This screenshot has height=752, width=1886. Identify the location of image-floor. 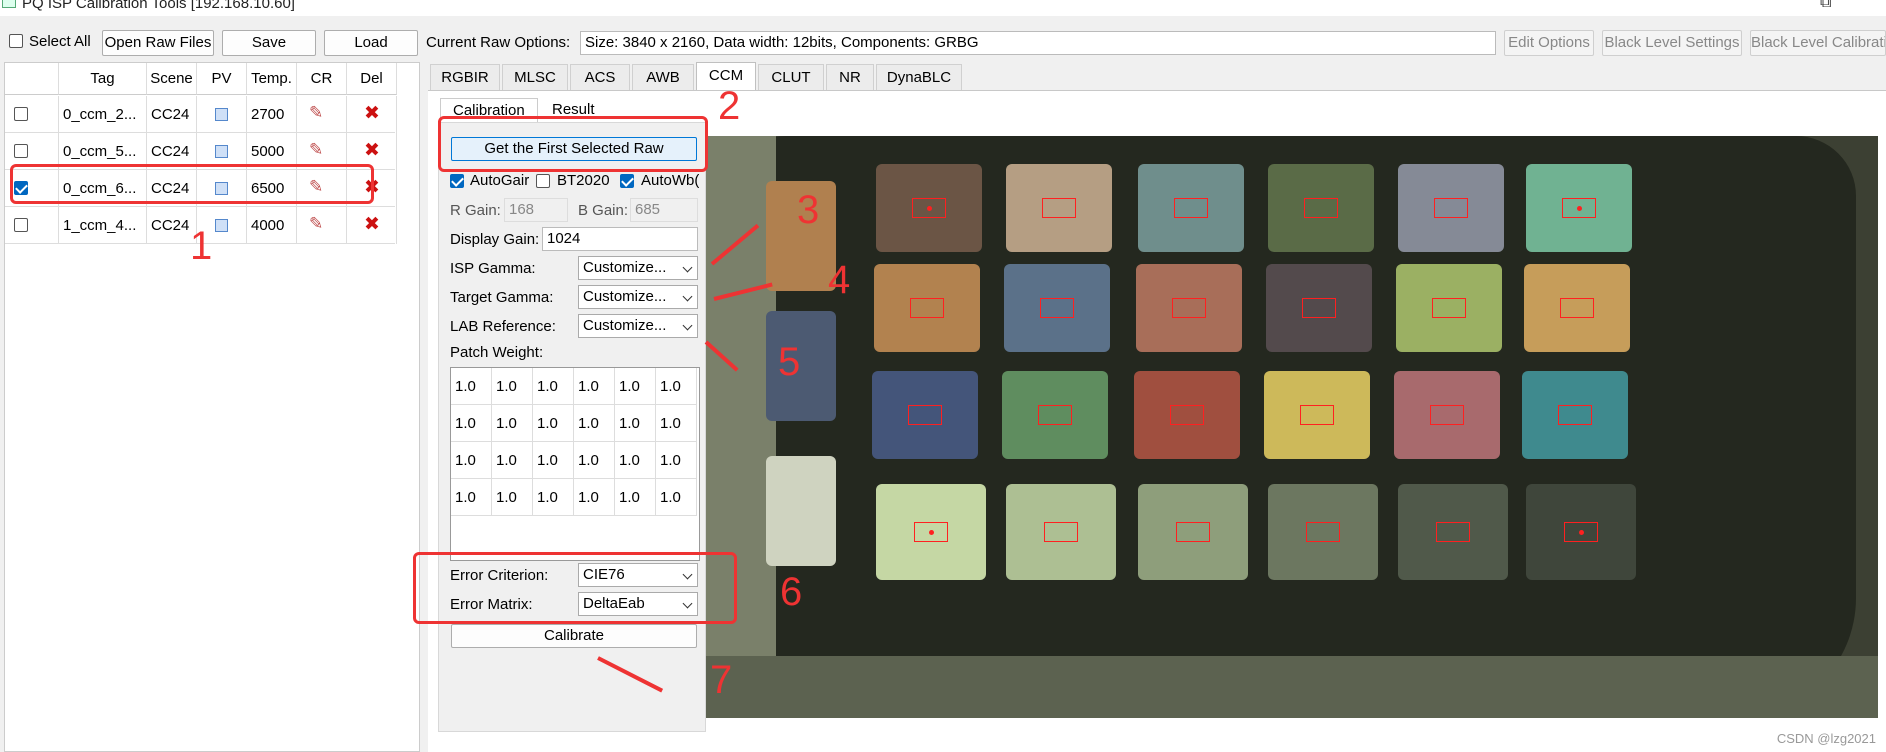
(1292, 687).